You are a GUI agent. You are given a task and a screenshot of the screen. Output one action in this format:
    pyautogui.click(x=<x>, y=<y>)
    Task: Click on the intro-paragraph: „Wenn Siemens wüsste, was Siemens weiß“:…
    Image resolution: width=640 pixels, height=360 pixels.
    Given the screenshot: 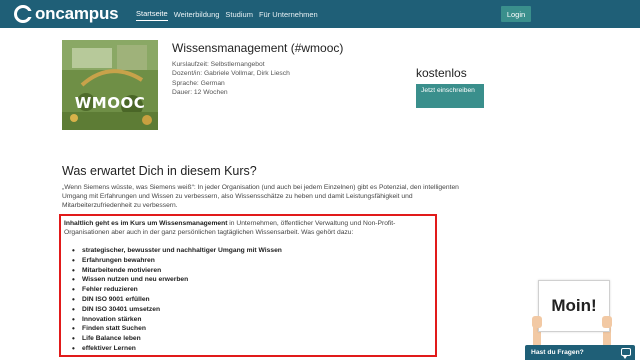 What is the action you would take?
    pyautogui.click(x=260, y=197)
    